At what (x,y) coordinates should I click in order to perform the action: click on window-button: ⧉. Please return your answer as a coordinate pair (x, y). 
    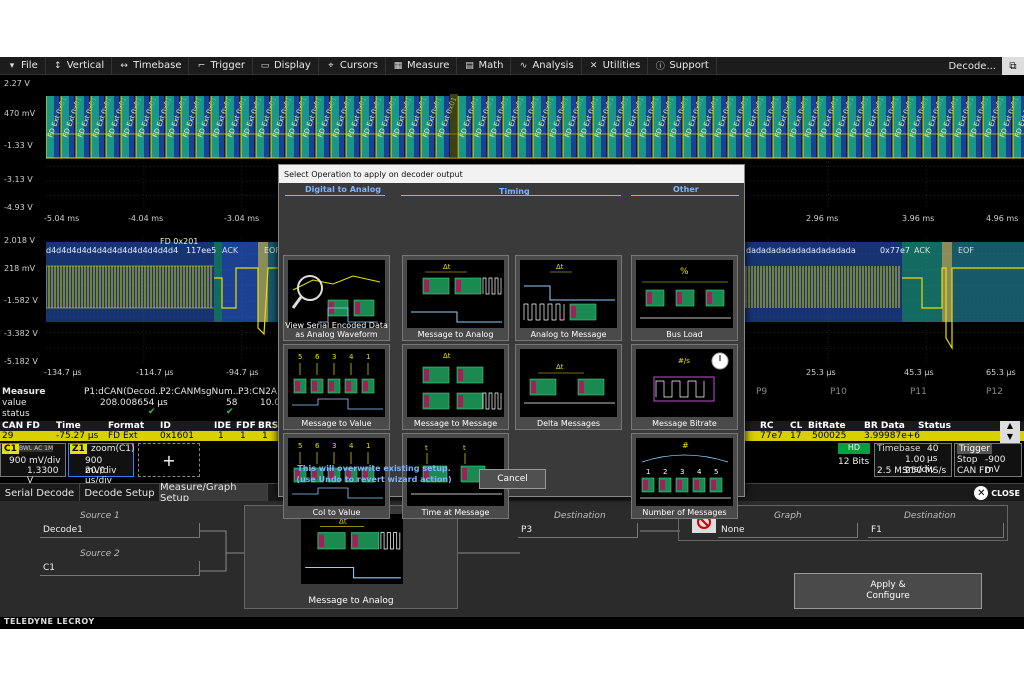
    Looking at the image, I should click on (1013, 66).